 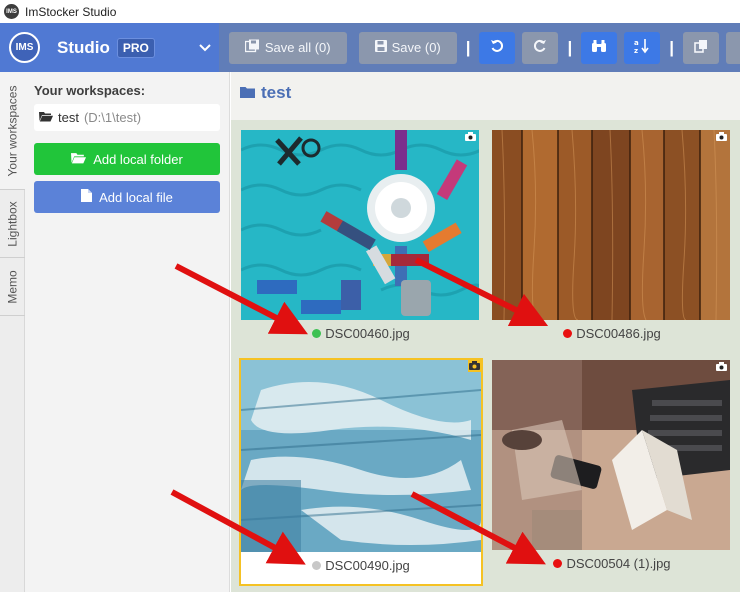 I want to click on svg-text: z, so click(x=636, y=50).